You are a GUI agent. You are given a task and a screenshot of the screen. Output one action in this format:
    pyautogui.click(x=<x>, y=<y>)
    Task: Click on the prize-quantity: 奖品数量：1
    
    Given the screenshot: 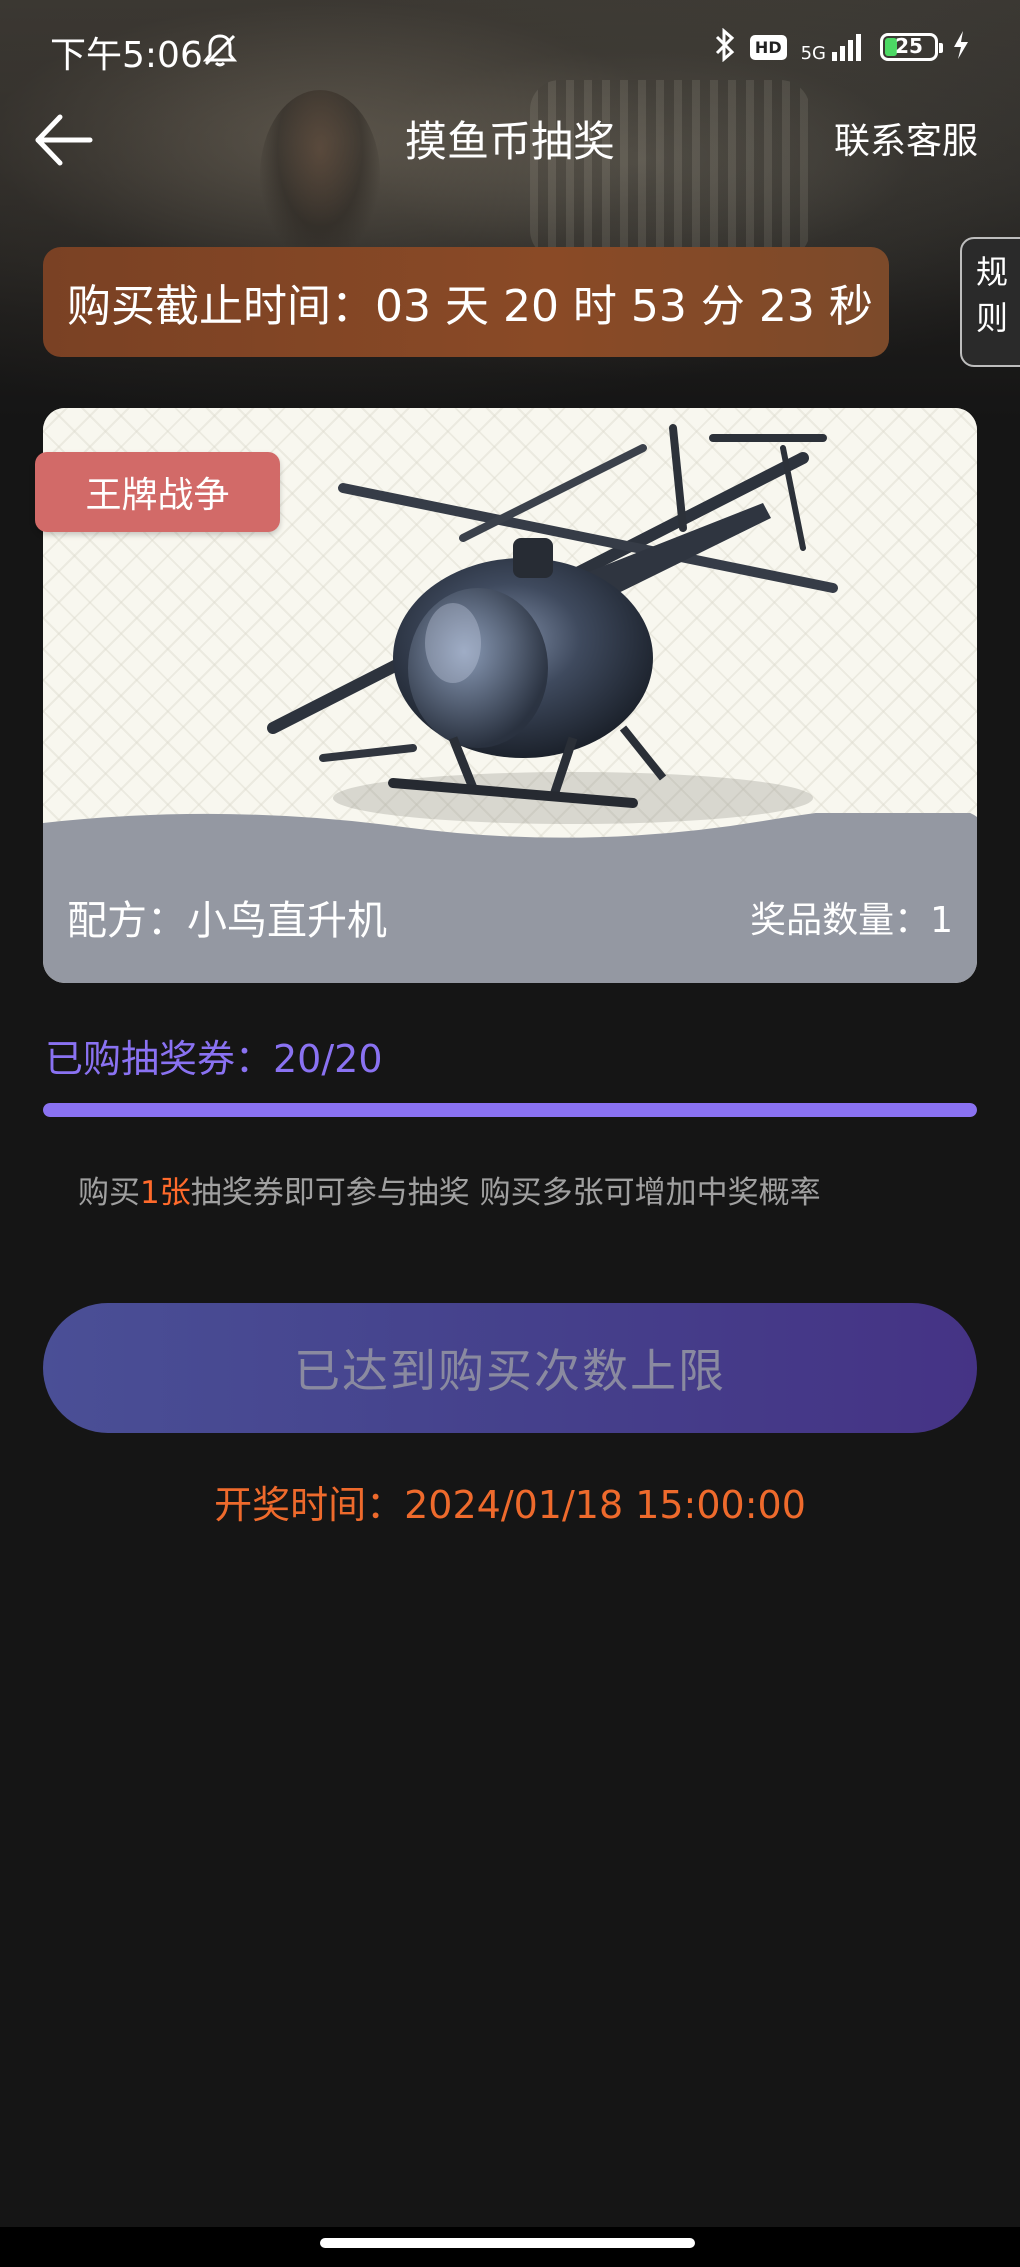 What is the action you would take?
    pyautogui.click(x=851, y=920)
    